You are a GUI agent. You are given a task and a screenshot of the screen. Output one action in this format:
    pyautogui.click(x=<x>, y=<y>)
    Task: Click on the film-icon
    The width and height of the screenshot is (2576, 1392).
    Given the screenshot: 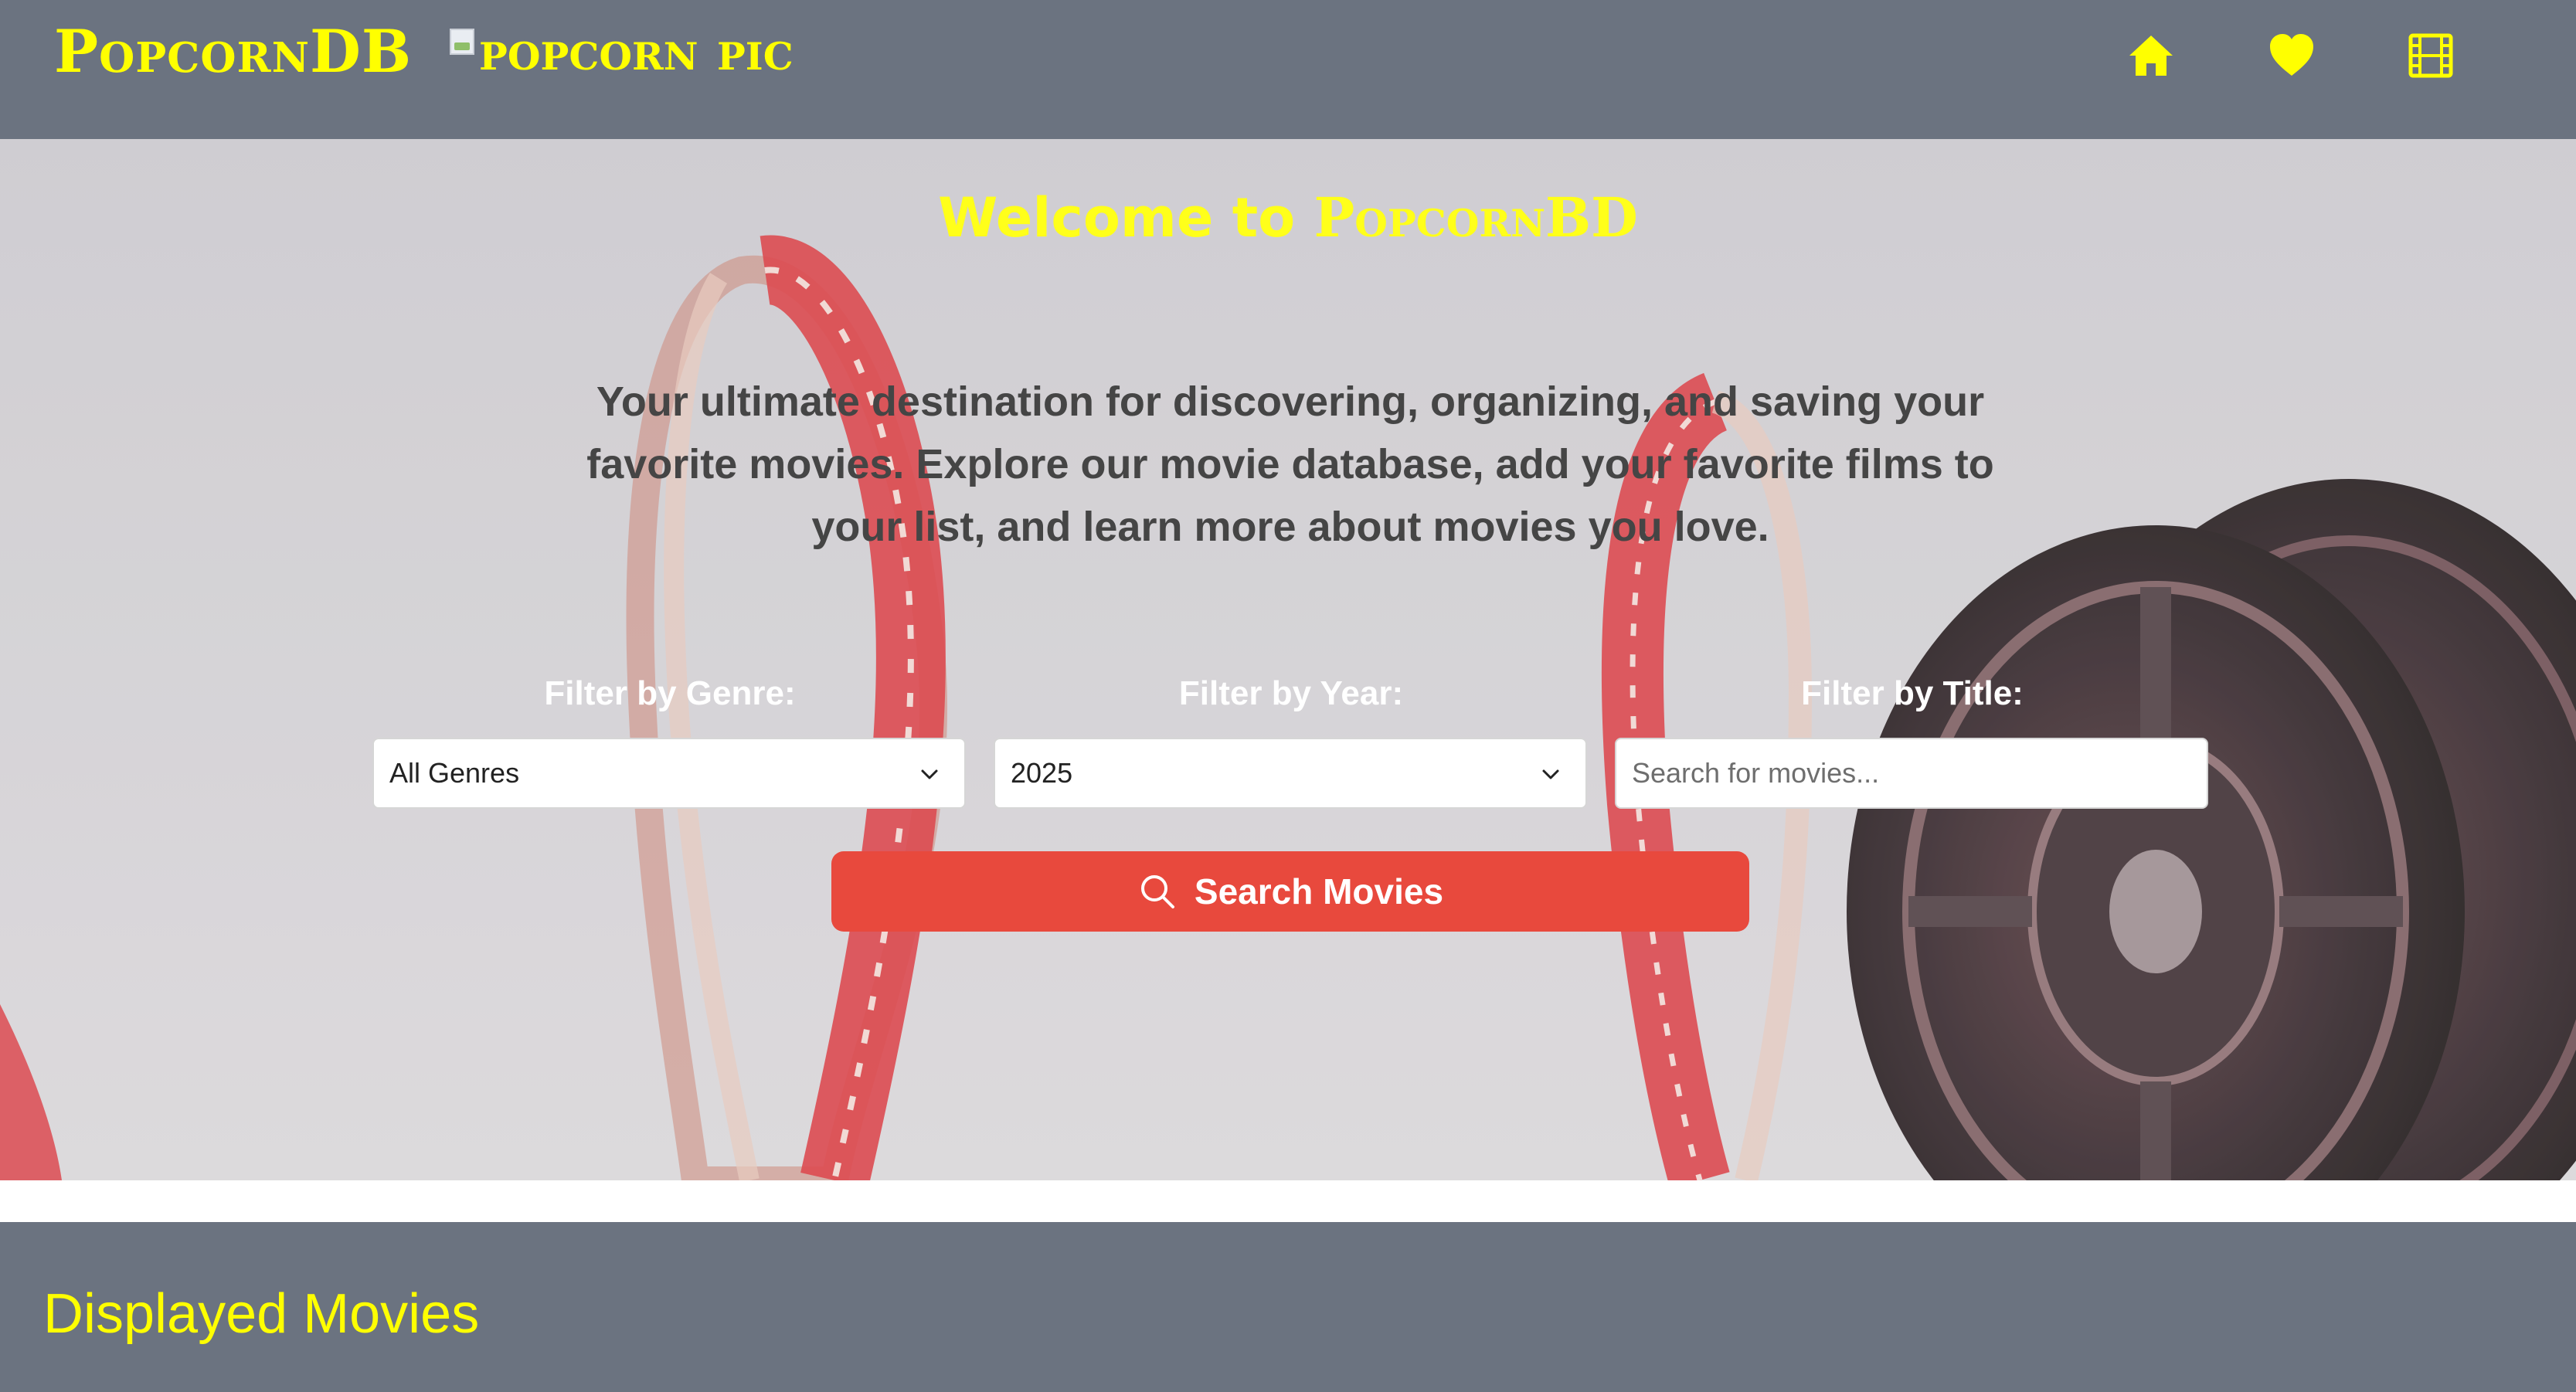 What is the action you would take?
    pyautogui.click(x=2430, y=55)
    